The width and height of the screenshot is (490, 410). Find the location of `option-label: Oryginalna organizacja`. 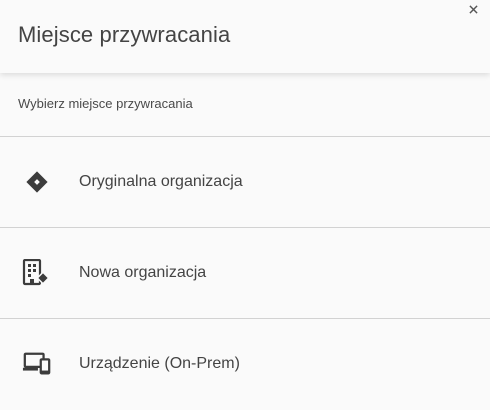

option-label: Oryginalna organizacja is located at coordinates (161, 181).